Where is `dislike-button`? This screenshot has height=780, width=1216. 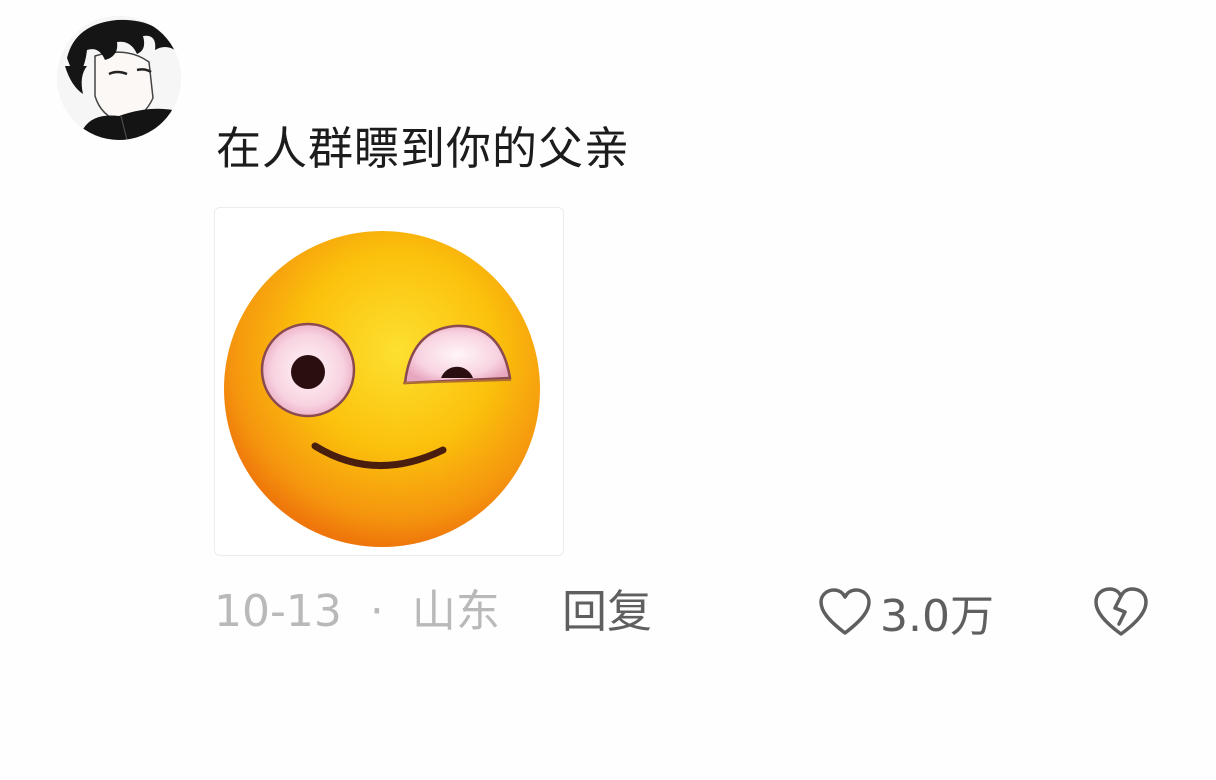 dislike-button is located at coordinates (1121, 612).